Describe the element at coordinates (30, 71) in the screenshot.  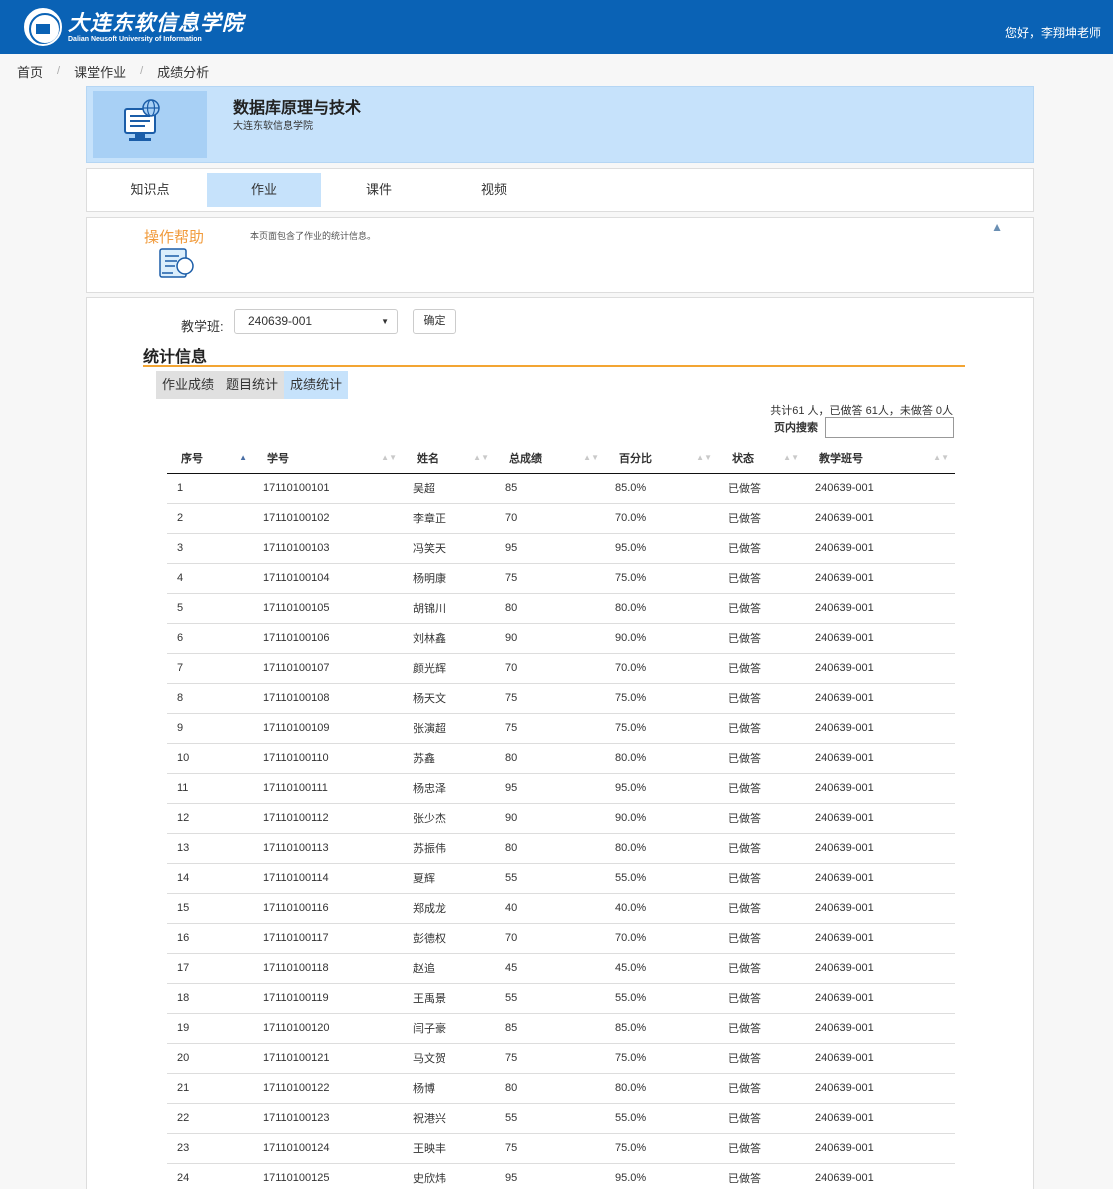
I see `breadcrumb-home: 首页` at that location.